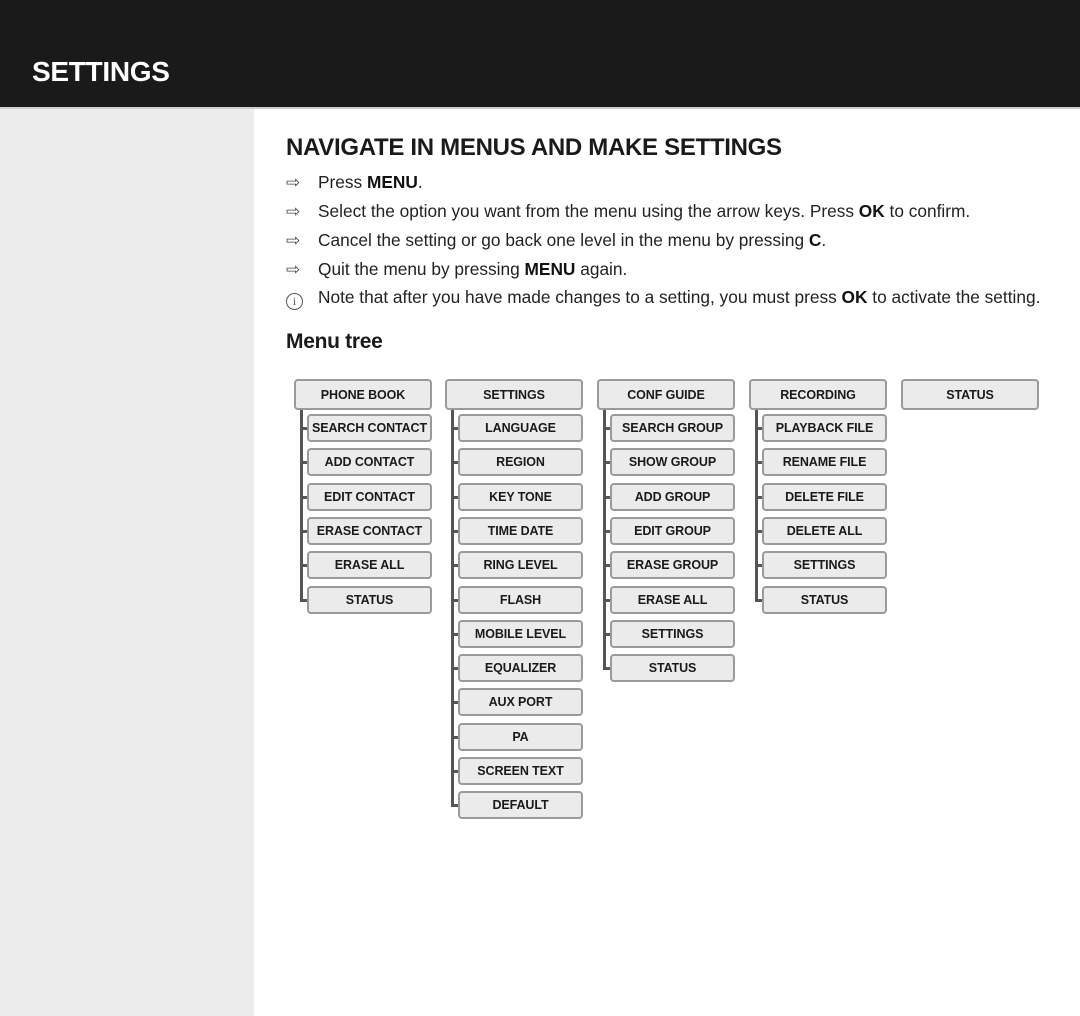  I want to click on menu-tree-child-node: FLASH, so click(520, 599).